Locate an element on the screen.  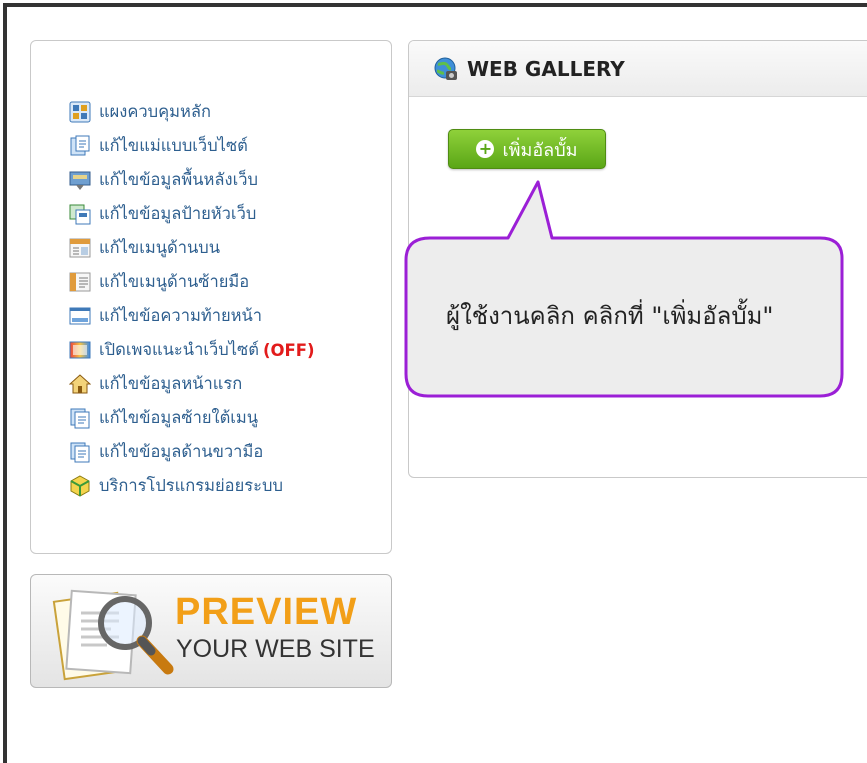
preview-subtitle: YOUR WEB SITE is located at coordinates (275, 649).